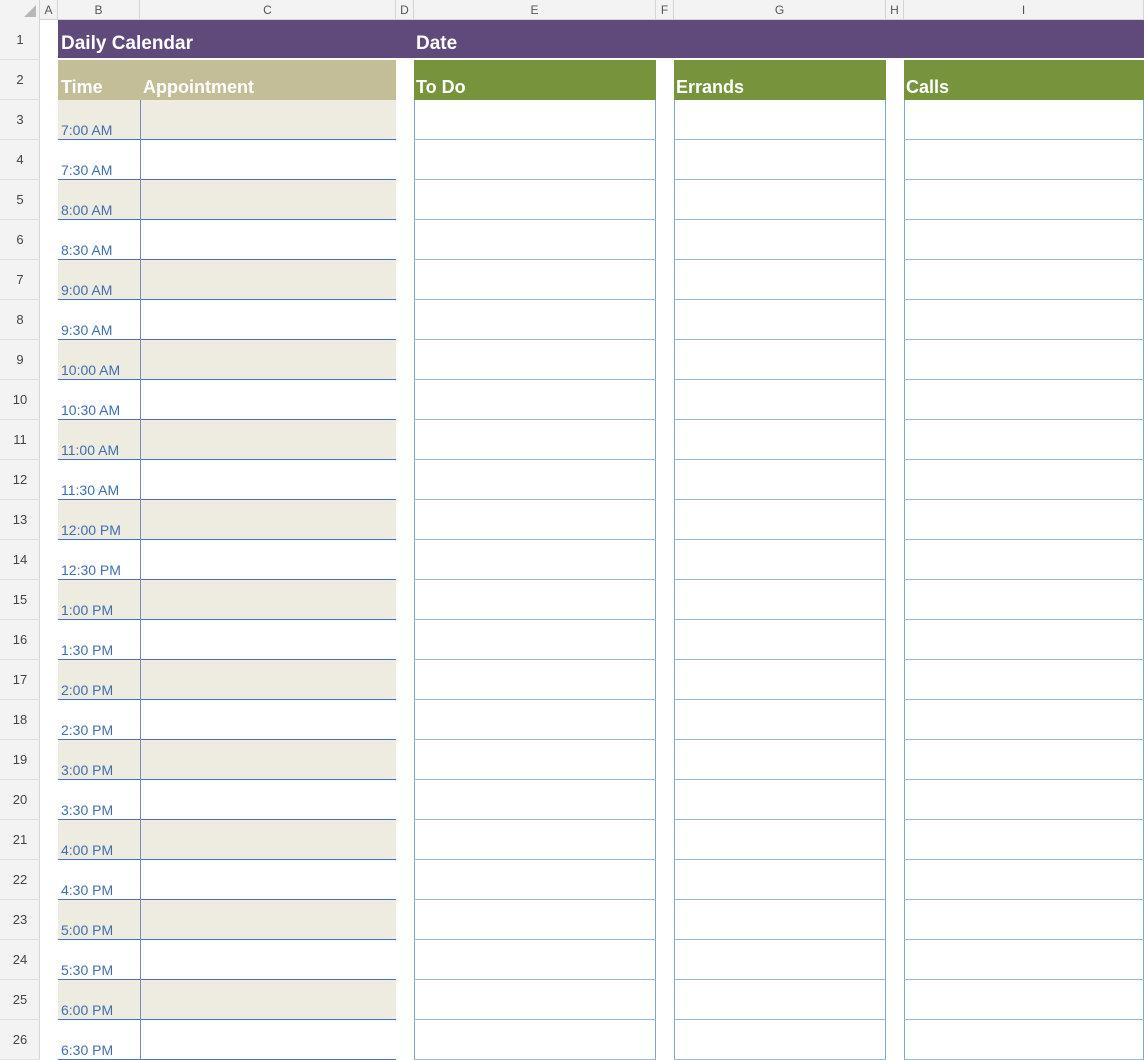 This screenshot has height=1060, width=1144. I want to click on time-slot: 3:30 PM, so click(87, 810).